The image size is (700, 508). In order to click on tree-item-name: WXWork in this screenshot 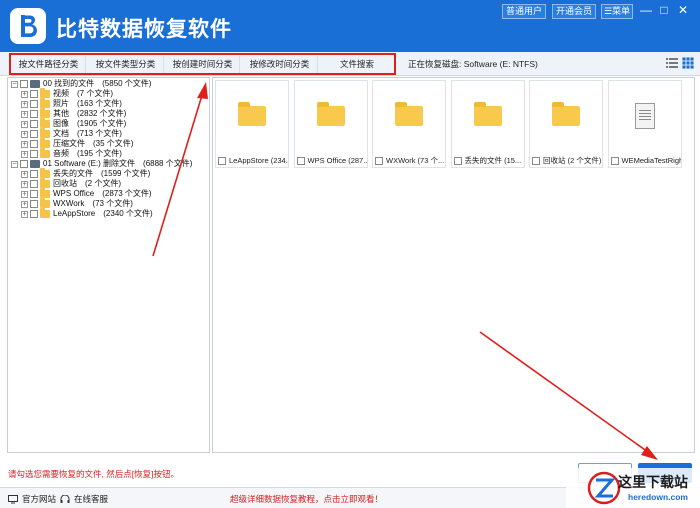, I will do `click(69, 203)`.